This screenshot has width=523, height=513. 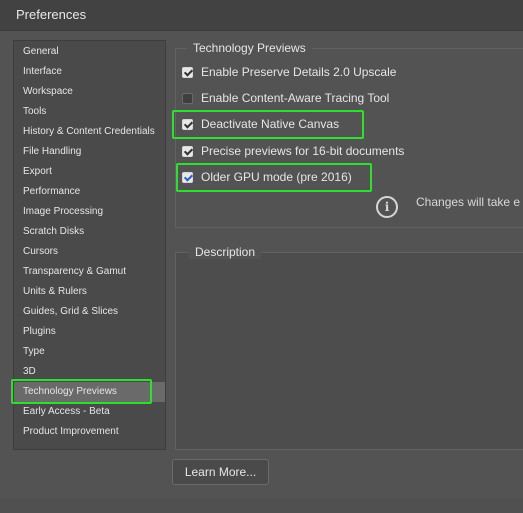 What do you see at coordinates (299, 72) in the screenshot?
I see `option-label: Enable Preserve Details 2.0 Upscale` at bounding box center [299, 72].